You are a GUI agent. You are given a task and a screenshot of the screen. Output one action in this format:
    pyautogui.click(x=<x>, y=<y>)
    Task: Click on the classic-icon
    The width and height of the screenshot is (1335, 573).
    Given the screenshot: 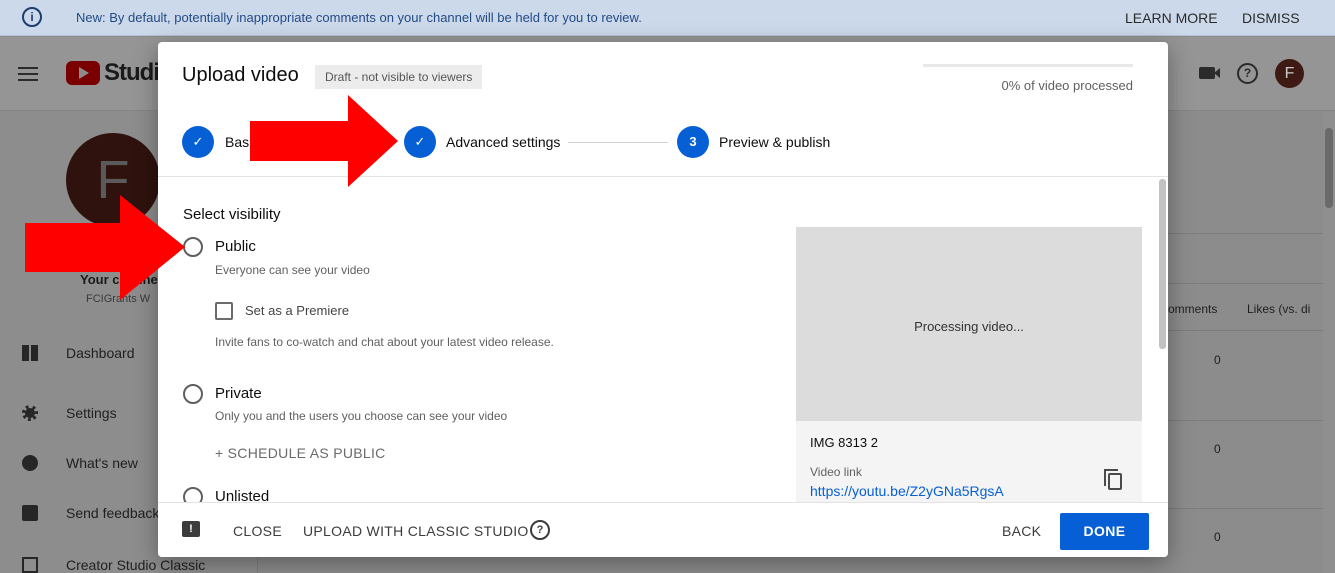 What is the action you would take?
    pyautogui.click(x=30, y=565)
    